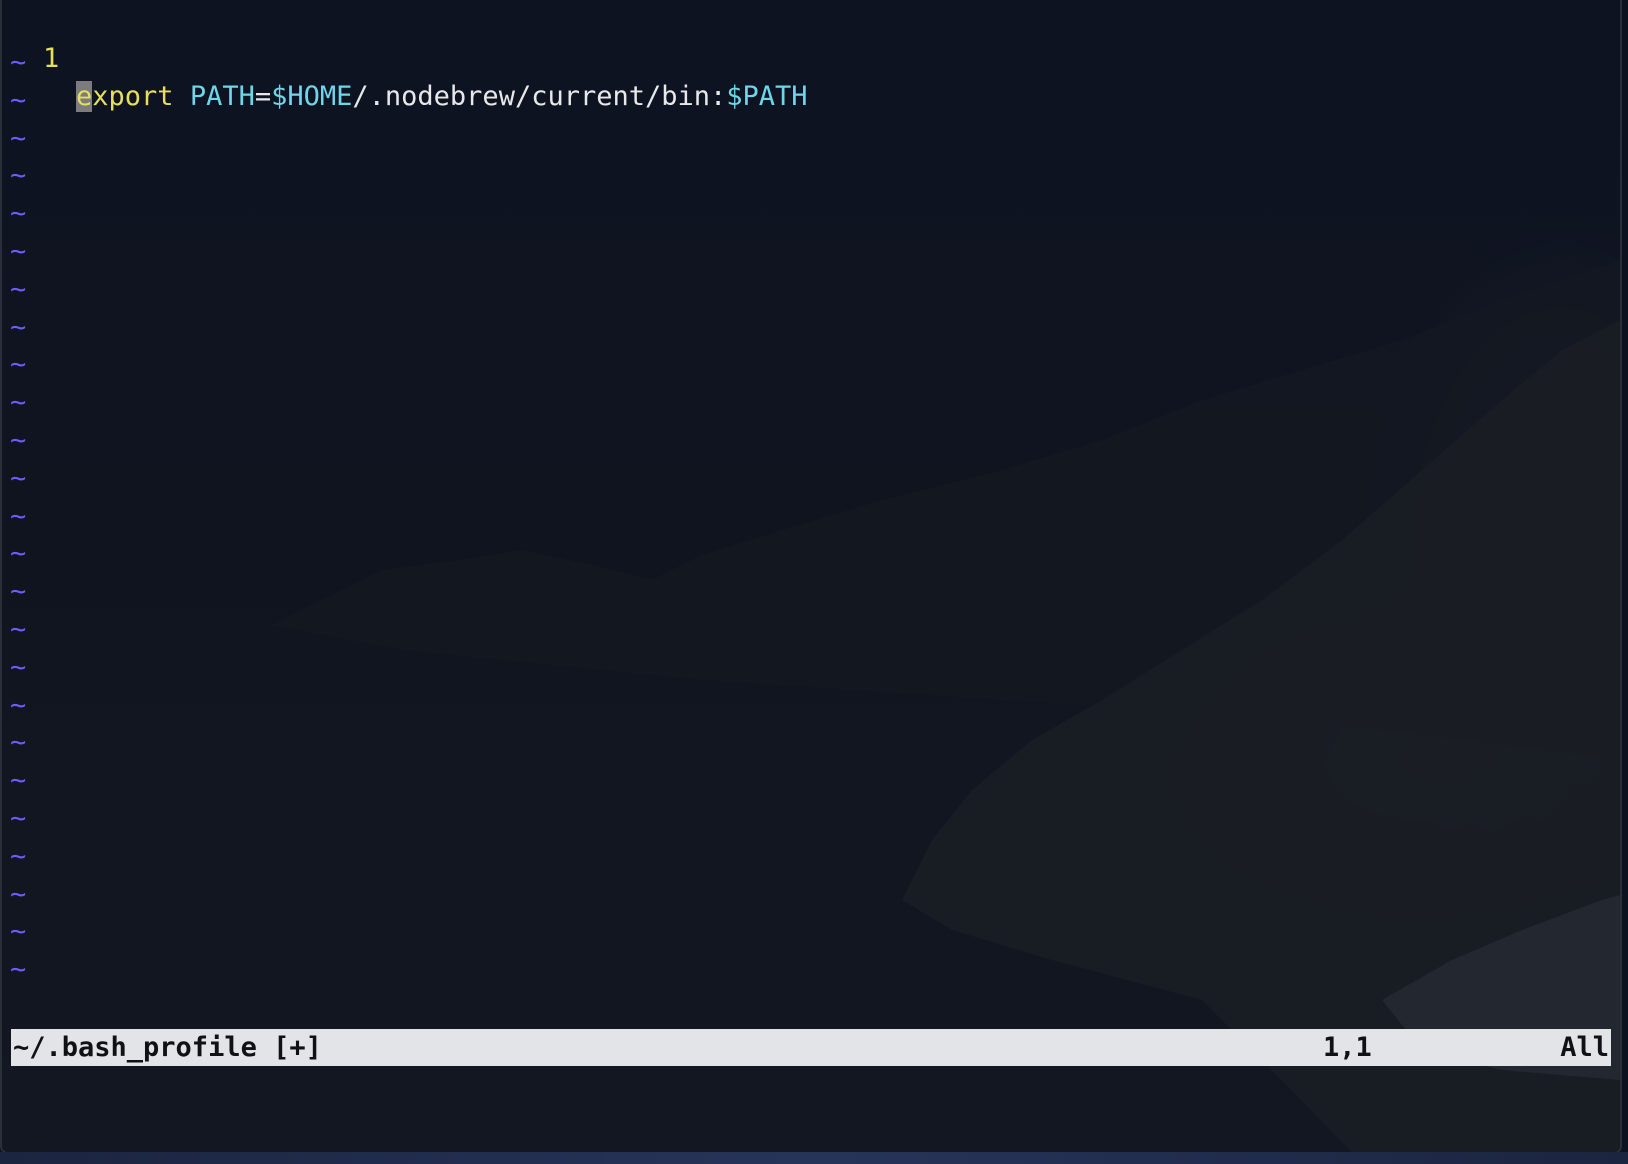 The height and width of the screenshot is (1164, 1628). Describe the element at coordinates (167, 1047) in the screenshot. I see `status-filename: ~/.bash_profile [+]` at that location.